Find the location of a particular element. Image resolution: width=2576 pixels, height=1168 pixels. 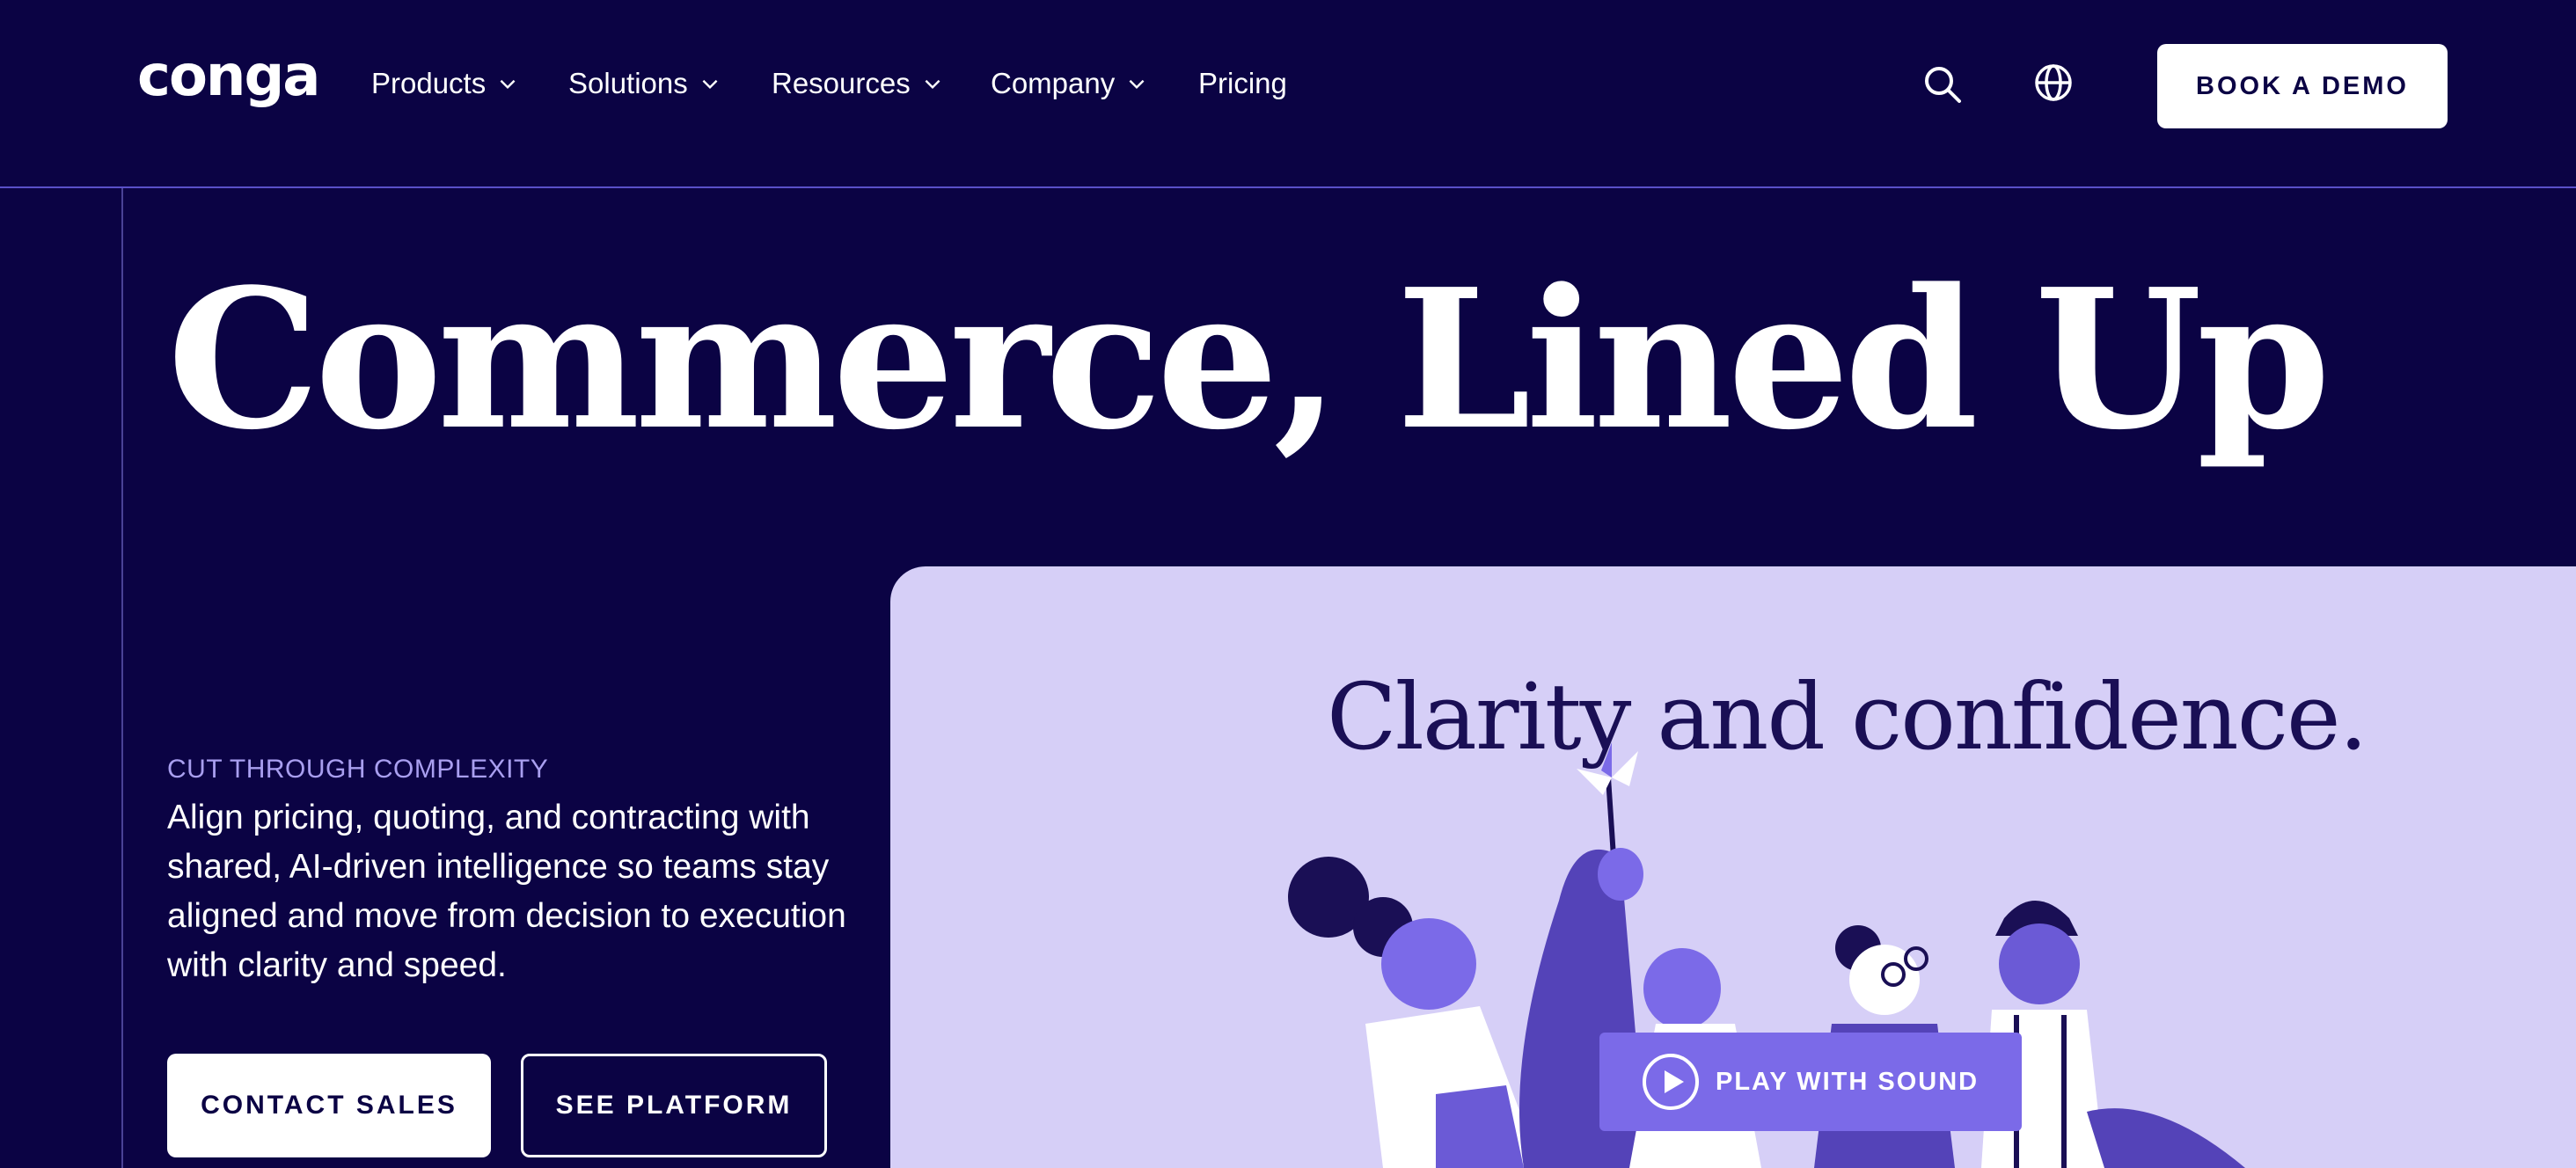

nav-item-label: Products is located at coordinates (429, 83).